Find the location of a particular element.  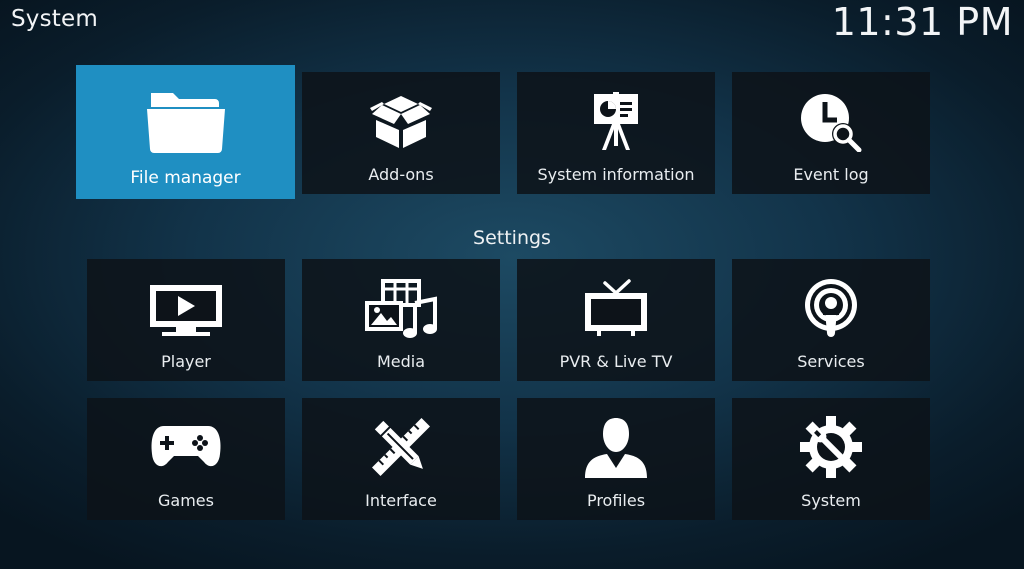

tile-label: Event log is located at coordinates (831, 174).